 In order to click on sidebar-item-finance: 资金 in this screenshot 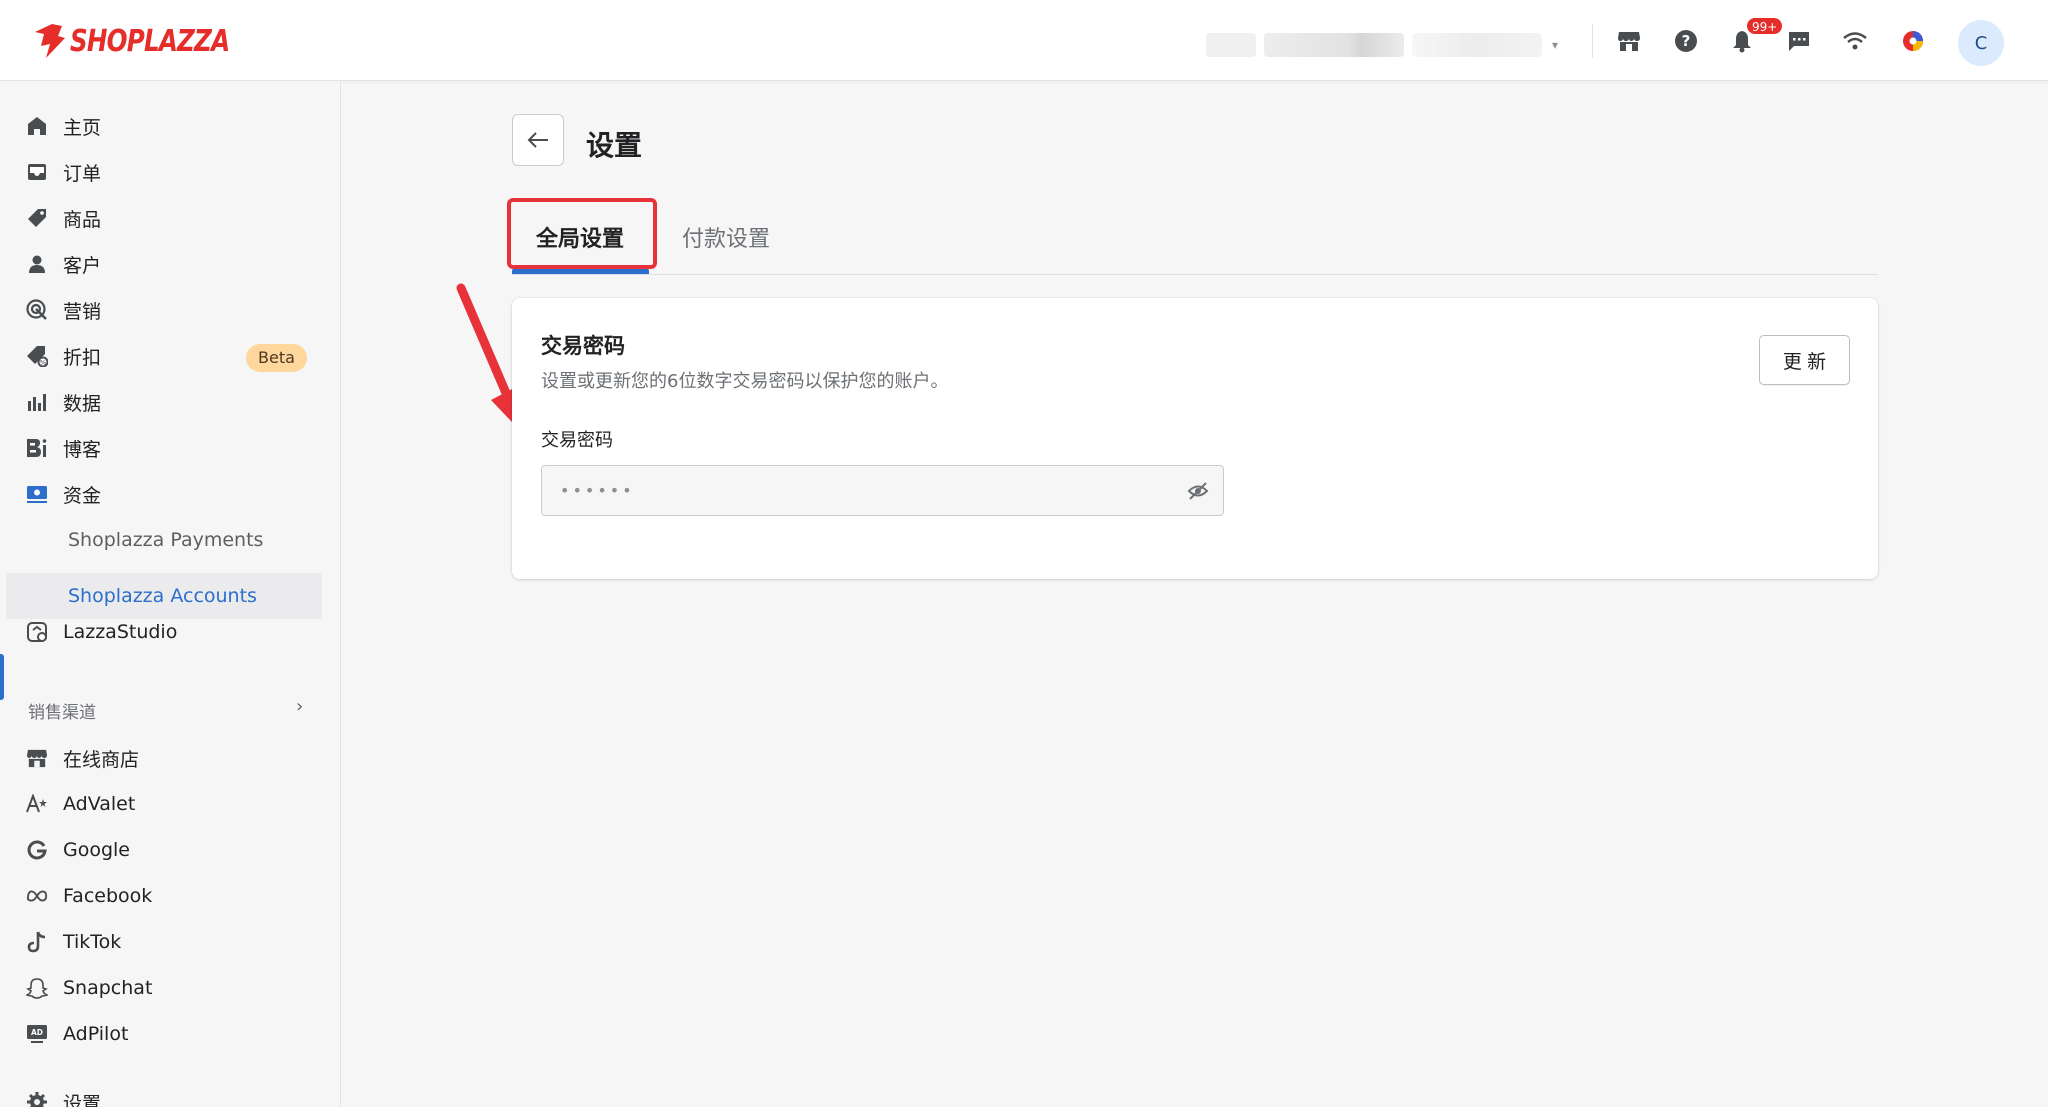, I will do `click(170, 494)`.